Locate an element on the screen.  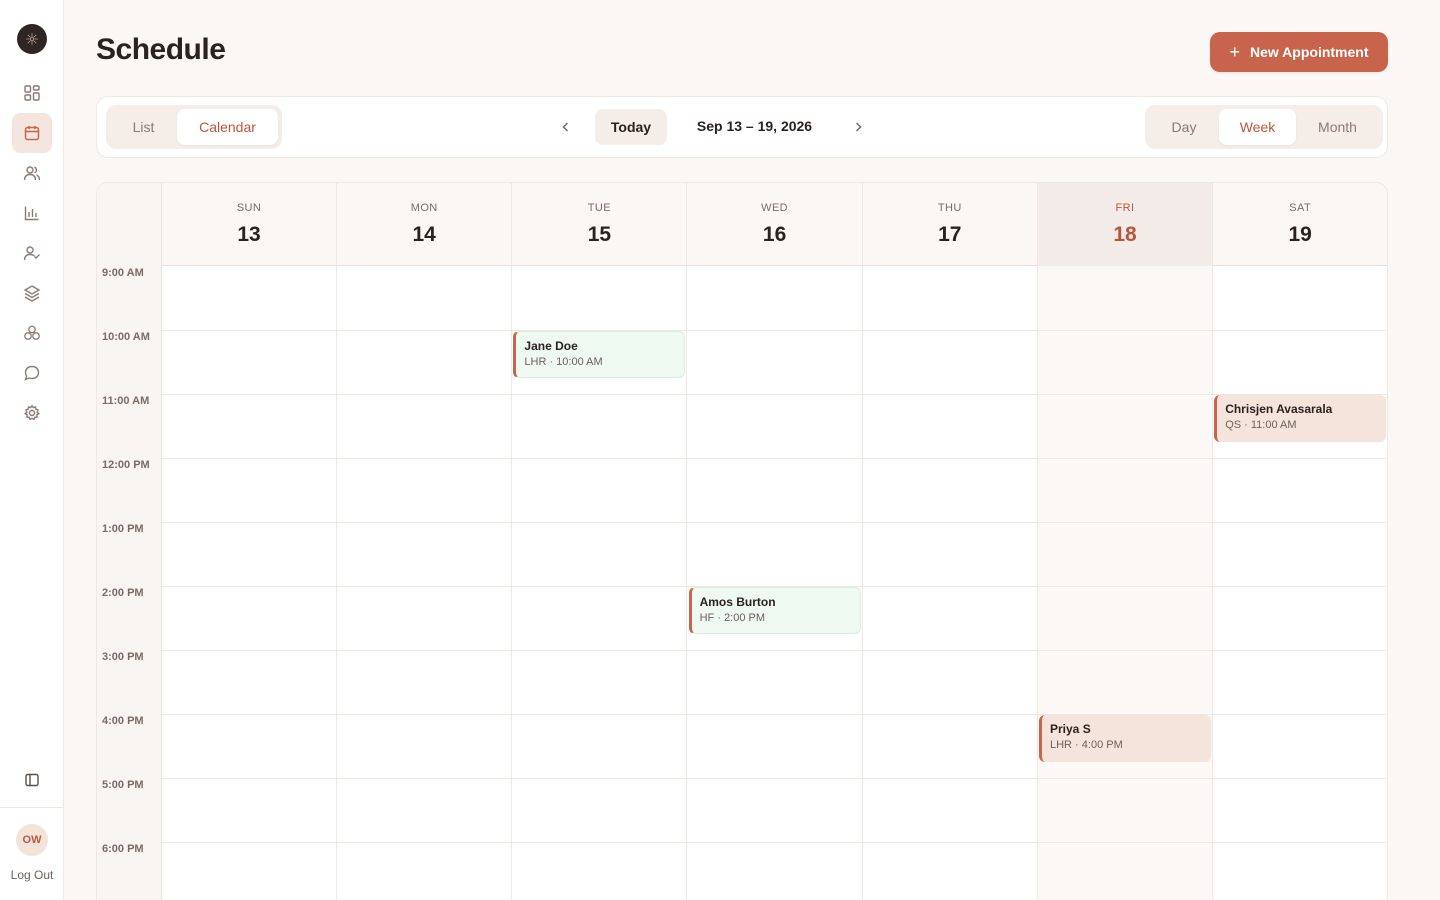
time-label: 5:00 PM is located at coordinates (123, 785).